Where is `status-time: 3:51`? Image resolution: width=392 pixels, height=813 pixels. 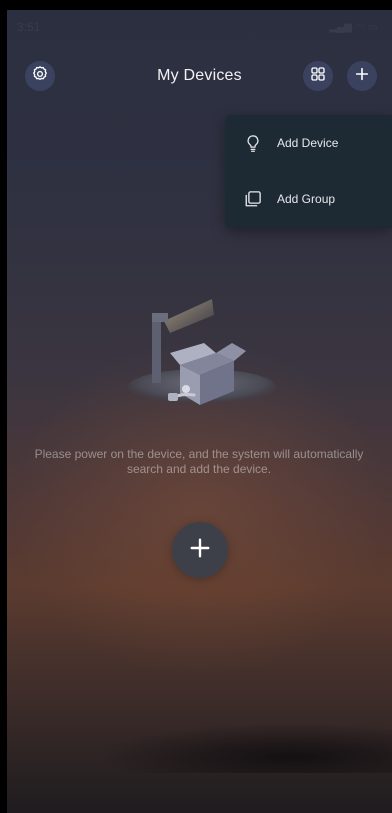
status-time: 3:51 is located at coordinates (29, 27).